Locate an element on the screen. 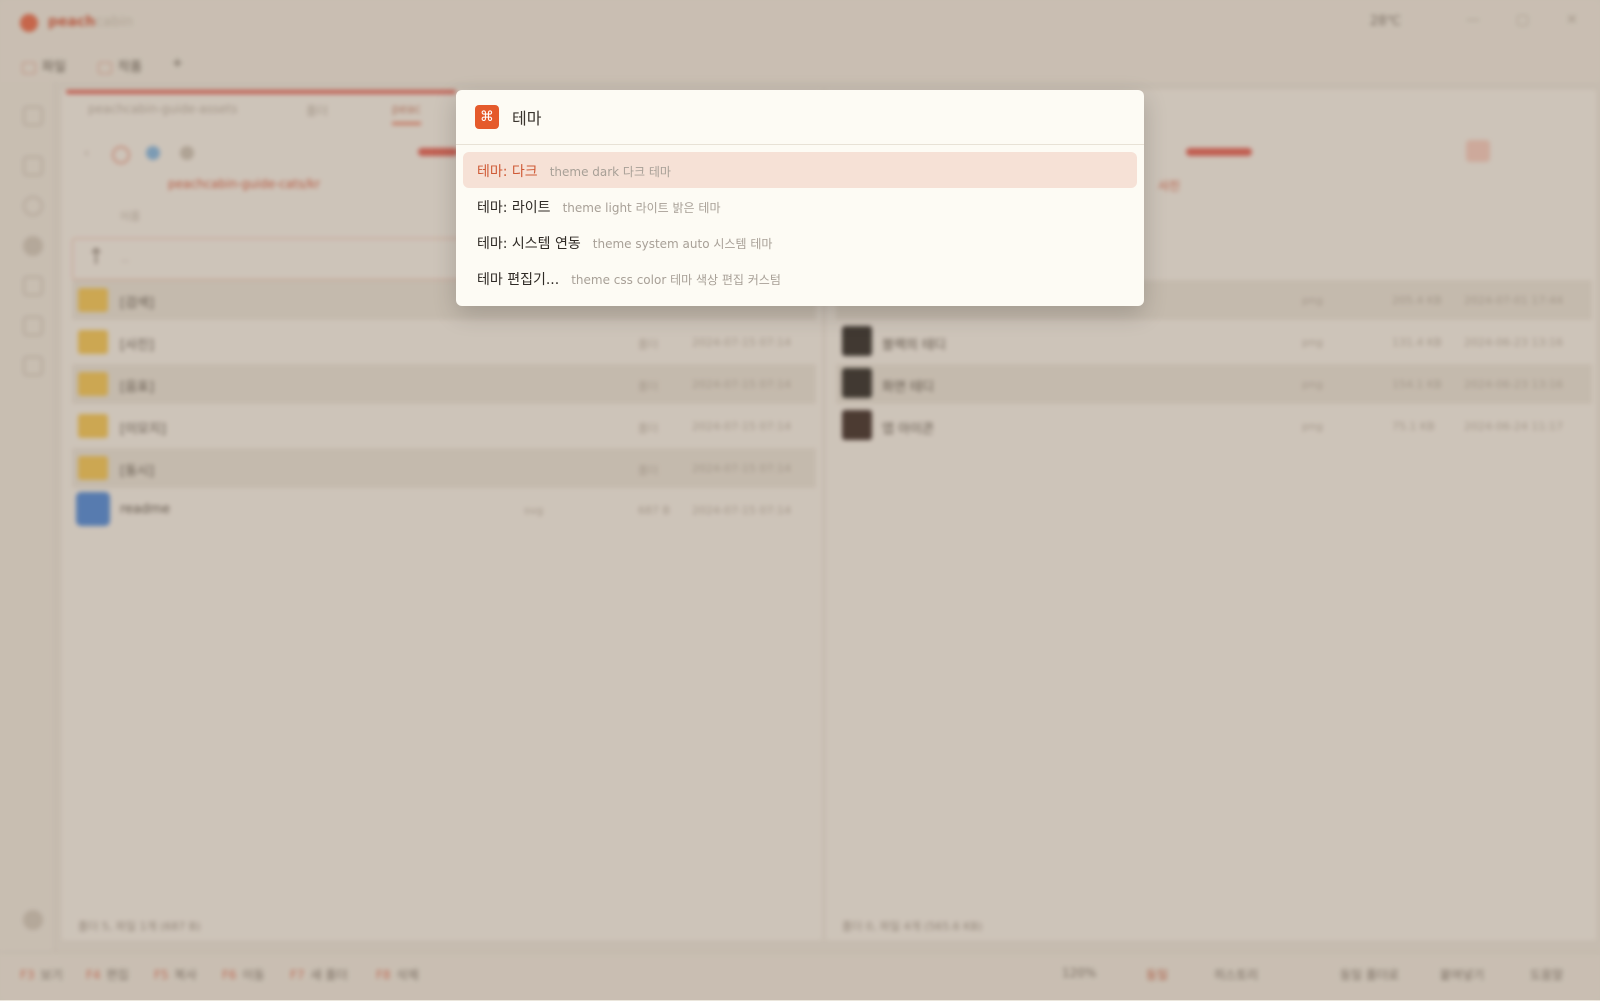  command-theme-dark: 테마: 다크 theme dark 다크 테마 is located at coordinates (800, 170).